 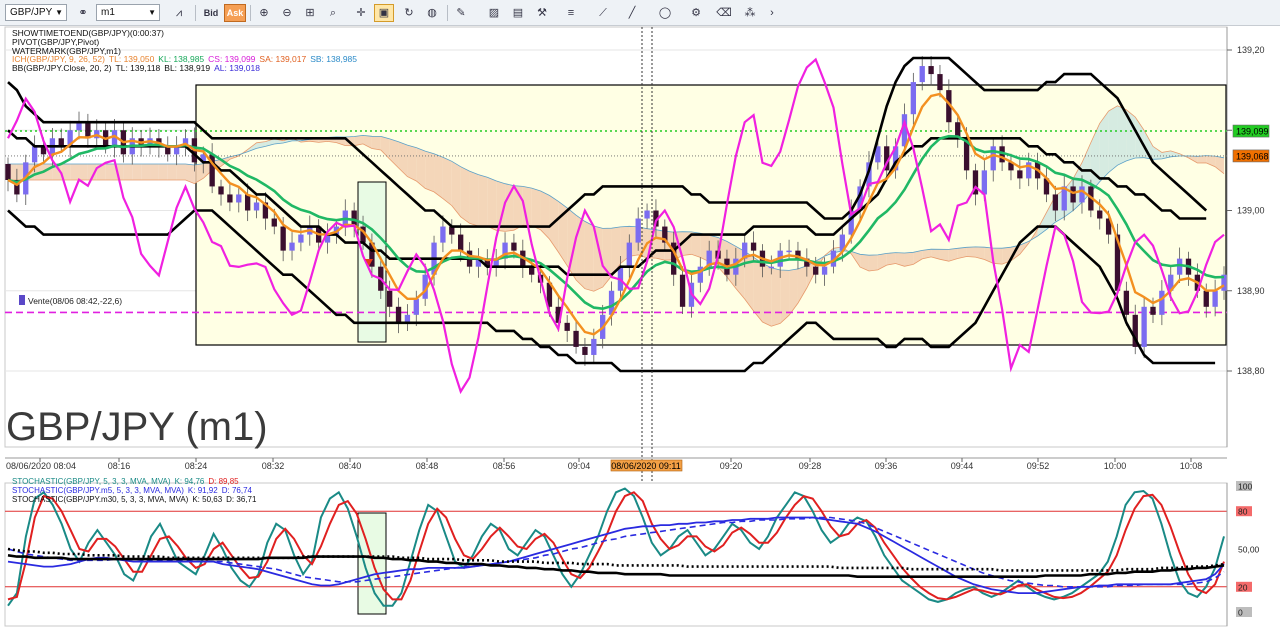 What do you see at coordinates (494, 13) in the screenshot?
I see `image-icon: ▨` at bounding box center [494, 13].